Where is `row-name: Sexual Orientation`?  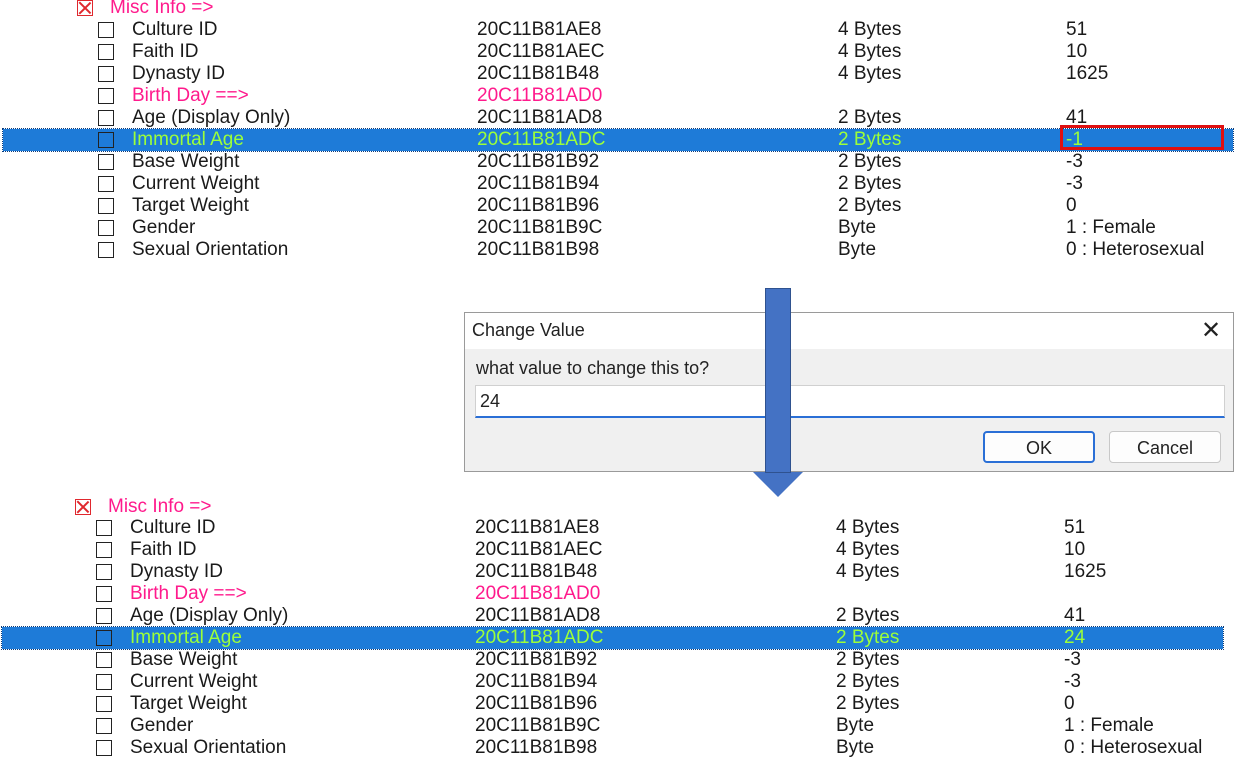 row-name: Sexual Orientation is located at coordinates (208, 747).